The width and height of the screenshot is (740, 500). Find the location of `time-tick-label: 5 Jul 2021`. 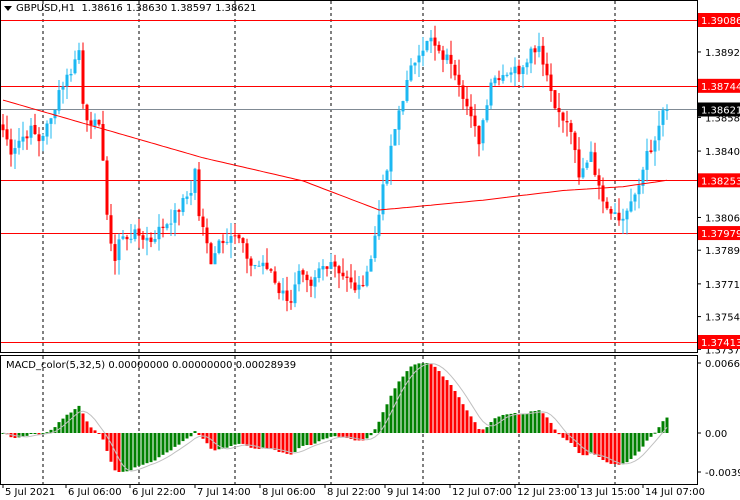

time-tick-label: 5 Jul 2021 is located at coordinates (30, 492).